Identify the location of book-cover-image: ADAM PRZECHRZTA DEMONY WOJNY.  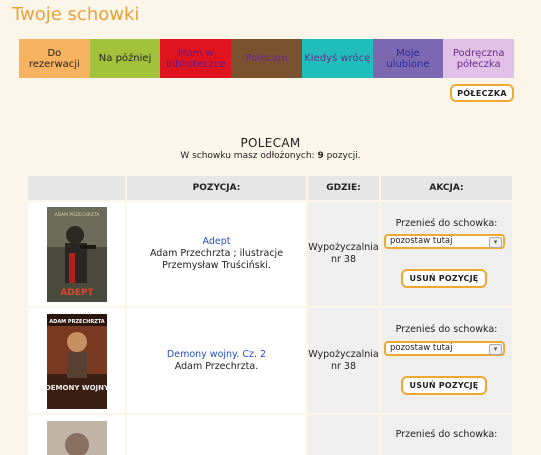
(77, 361).